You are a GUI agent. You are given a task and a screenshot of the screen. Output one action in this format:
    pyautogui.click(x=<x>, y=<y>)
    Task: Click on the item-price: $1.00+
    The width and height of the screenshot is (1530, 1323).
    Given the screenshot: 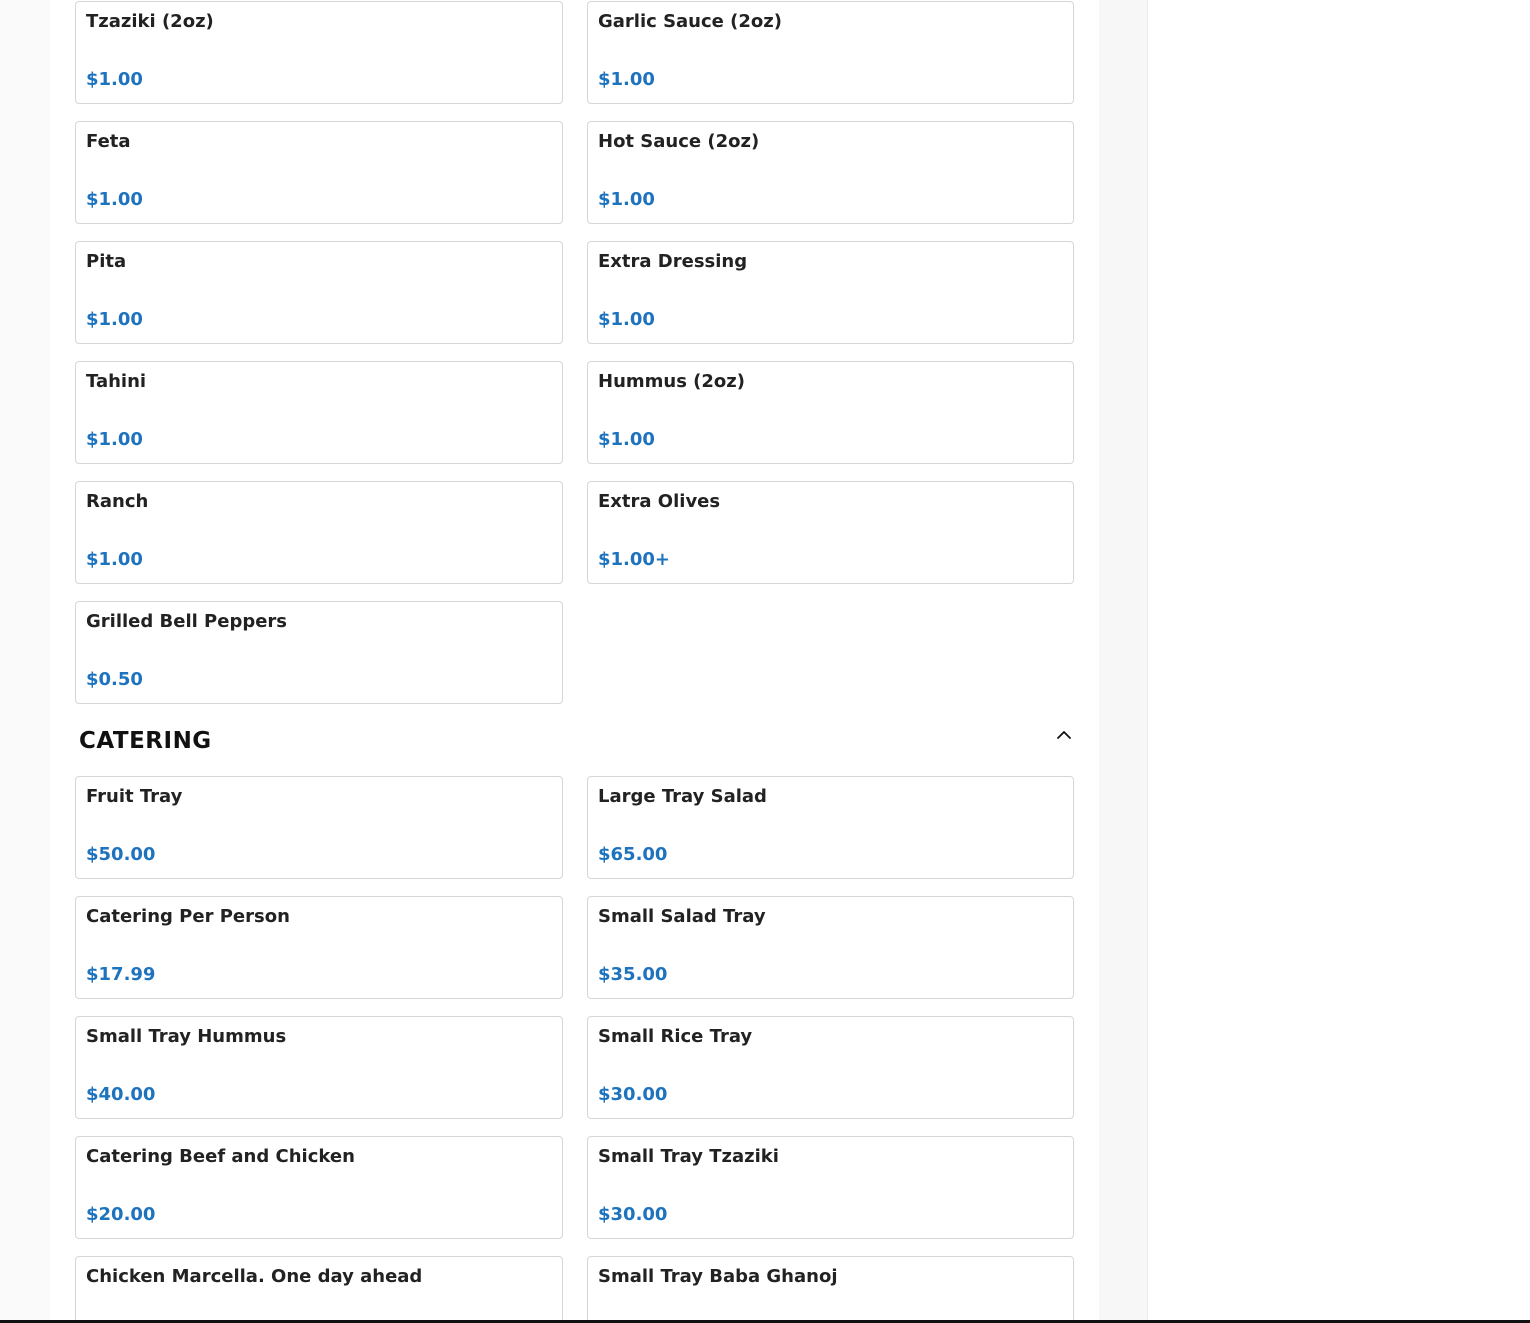 What is the action you would take?
    pyautogui.click(x=634, y=559)
    